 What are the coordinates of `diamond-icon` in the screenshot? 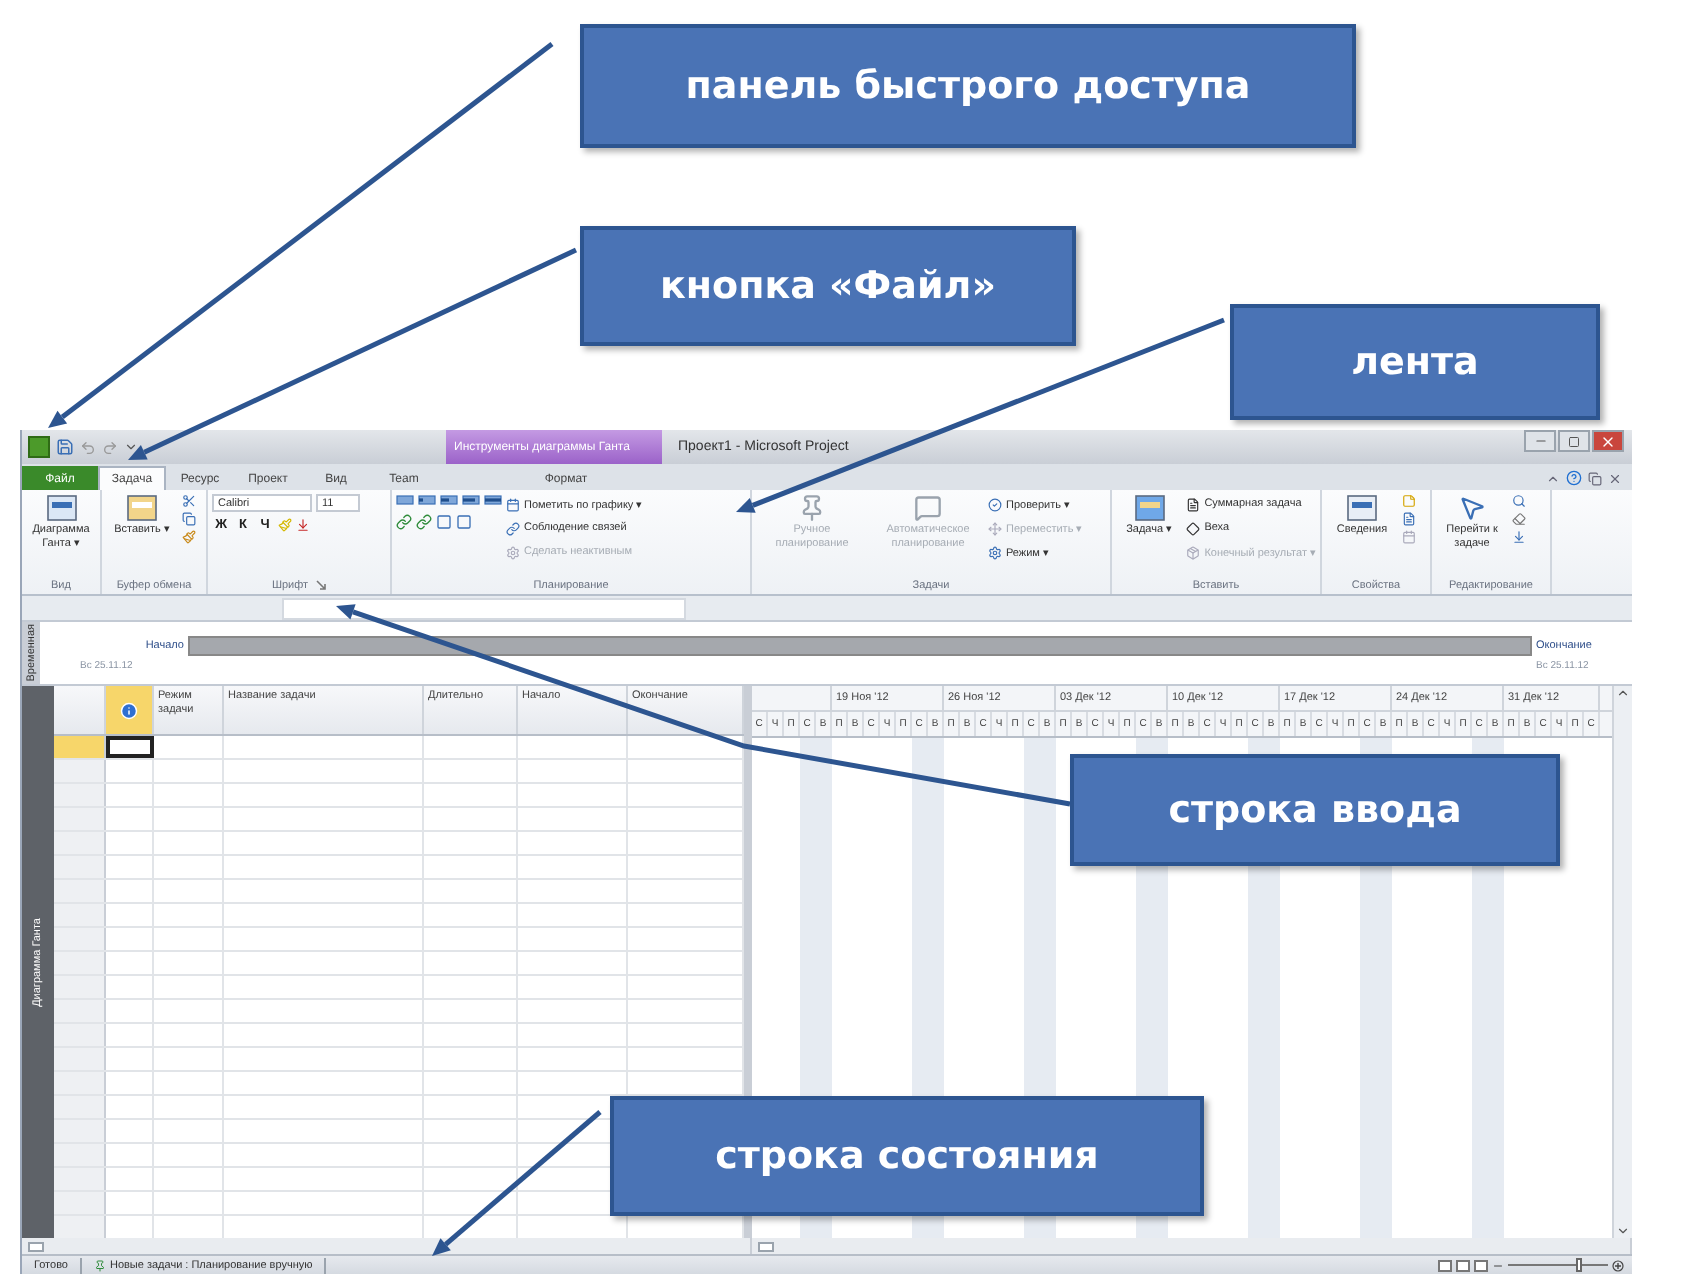 It's located at (1193, 528).